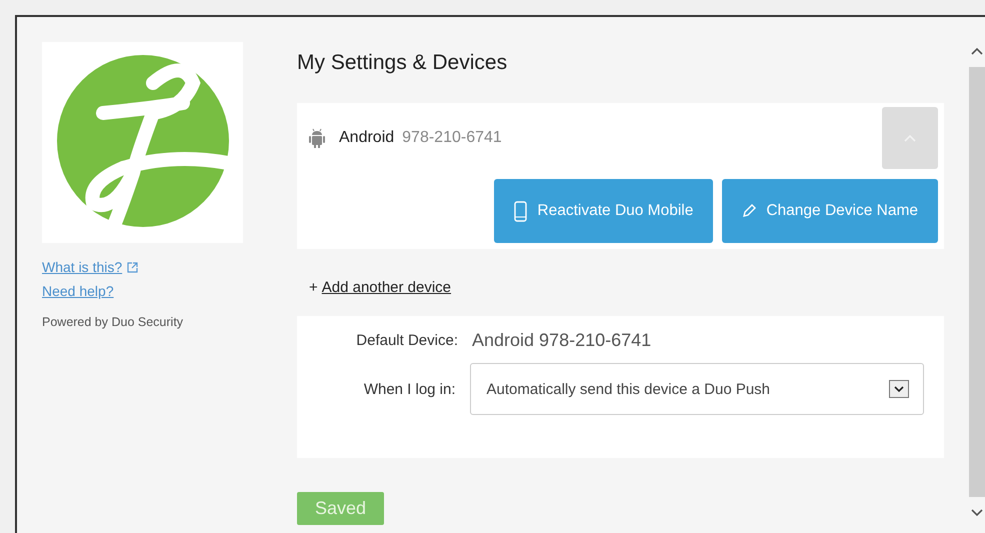  Describe the element at coordinates (402, 63) in the screenshot. I see `page-title: My Settings & Devices` at that location.